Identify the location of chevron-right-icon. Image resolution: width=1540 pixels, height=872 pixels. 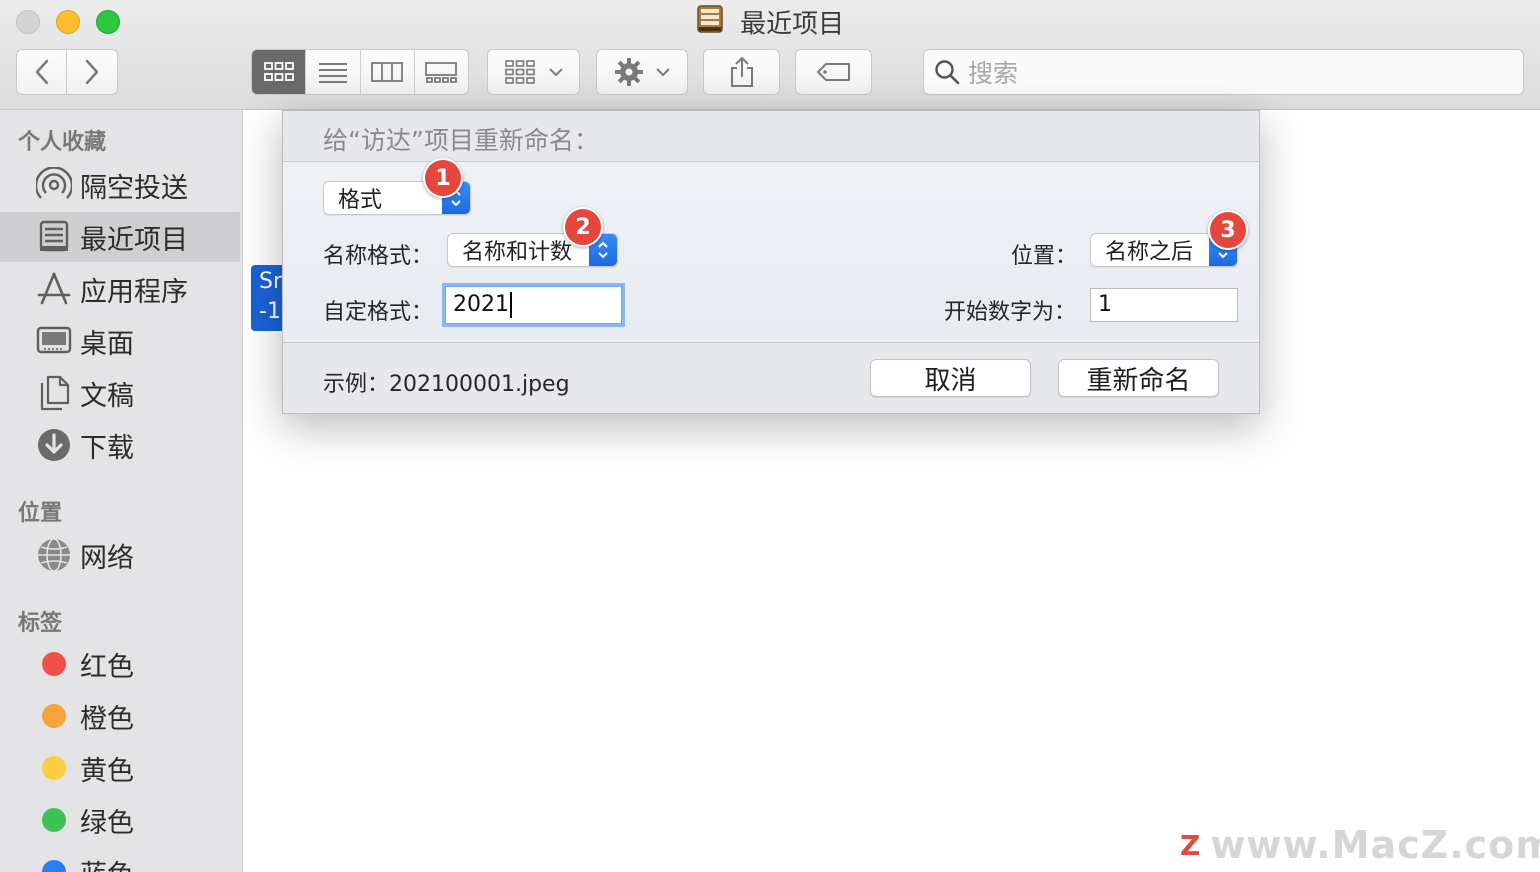
(92, 72).